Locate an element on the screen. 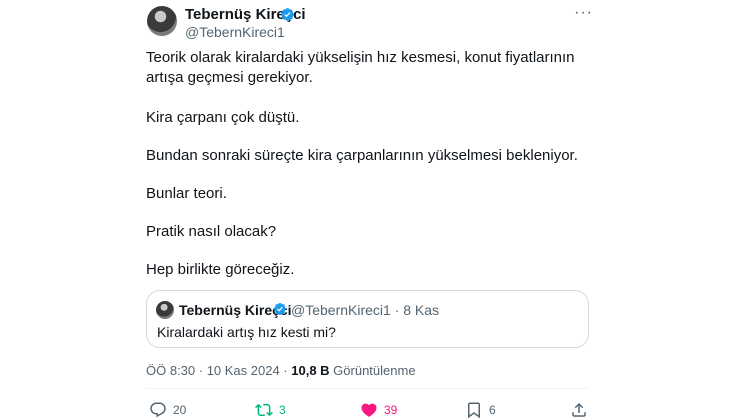 The height and width of the screenshot is (420, 730). reply-button: 20 is located at coordinates (167, 410).